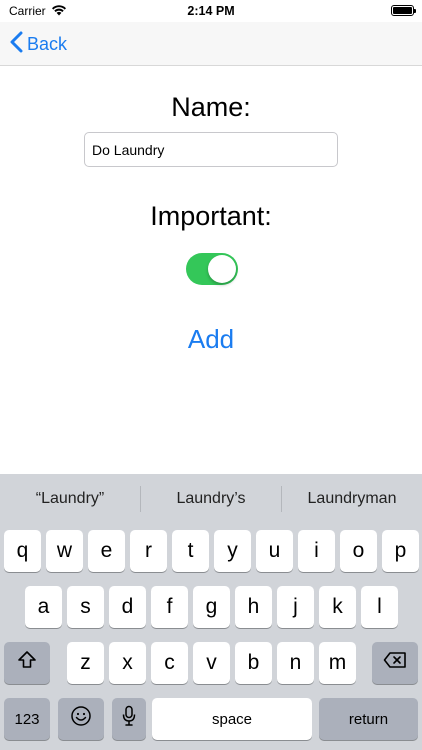 This screenshot has width=422, height=750. I want to click on back-button: Back, so click(38, 44).